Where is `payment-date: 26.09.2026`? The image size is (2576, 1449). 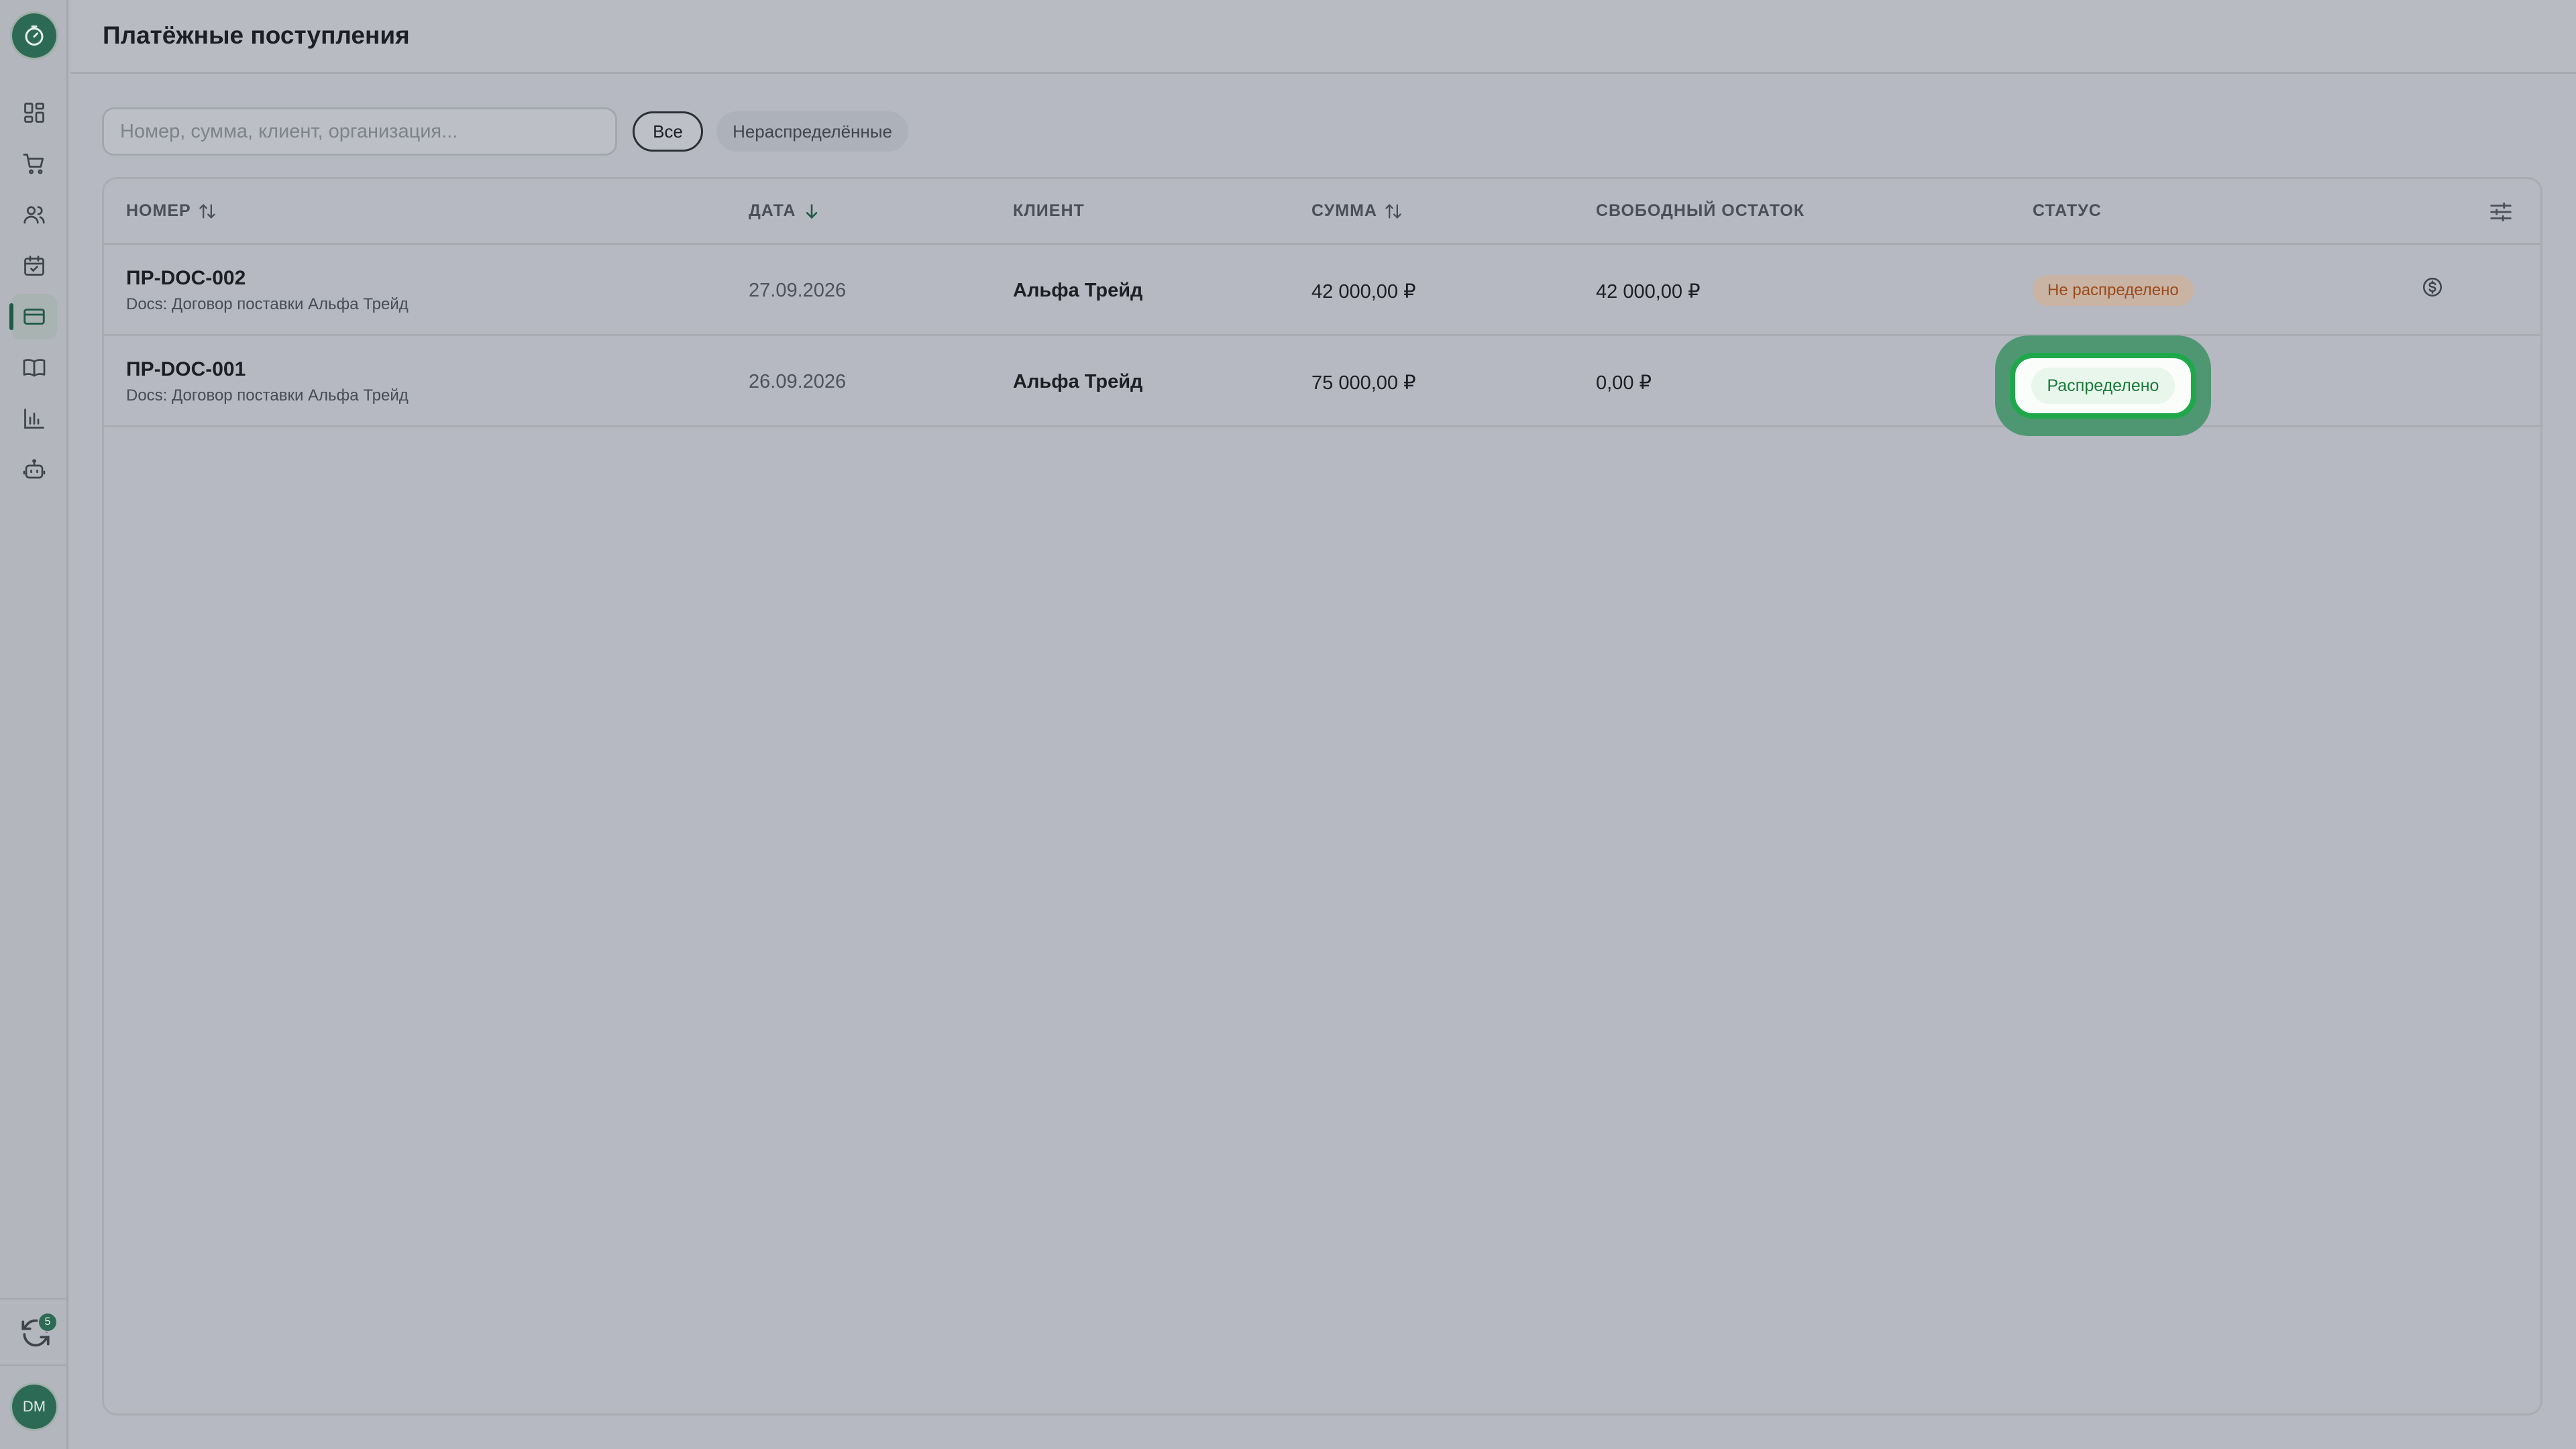 payment-date: 26.09.2026 is located at coordinates (798, 381).